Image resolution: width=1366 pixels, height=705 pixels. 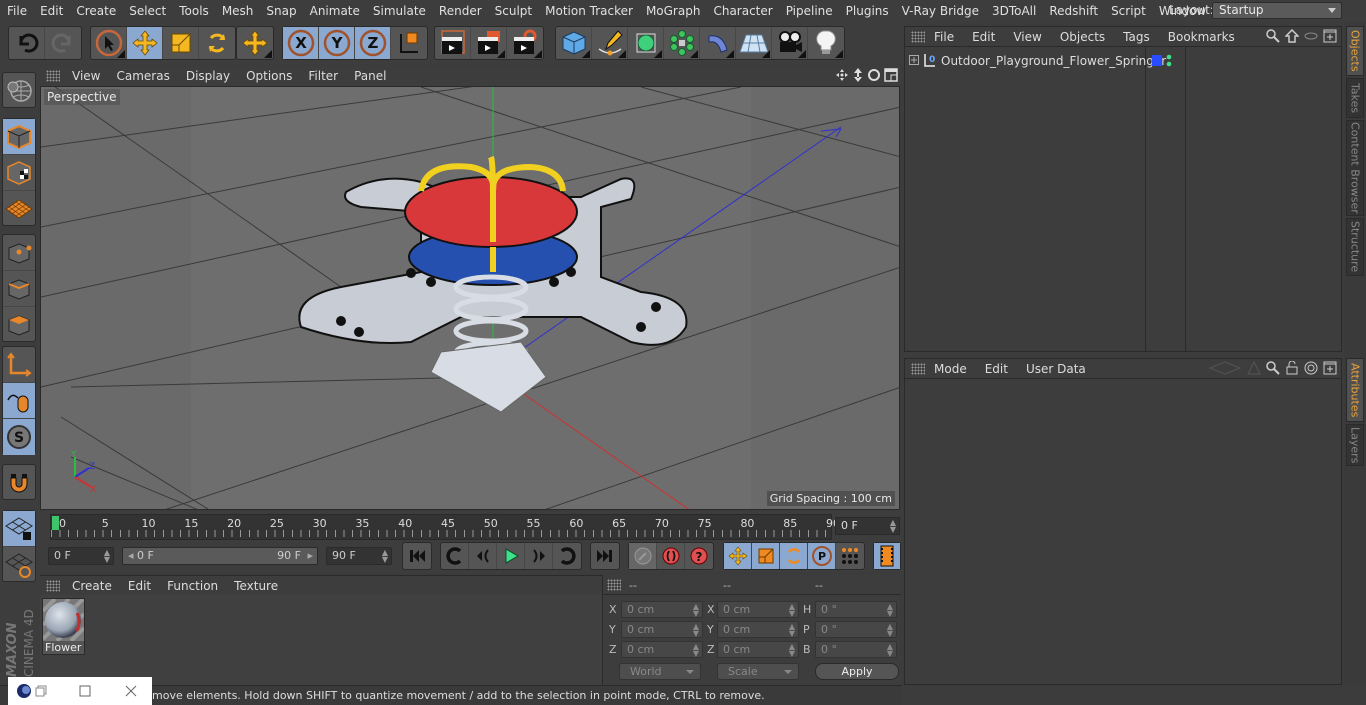 What do you see at coordinates (605, 556) in the screenshot?
I see `go-to-end-button` at bounding box center [605, 556].